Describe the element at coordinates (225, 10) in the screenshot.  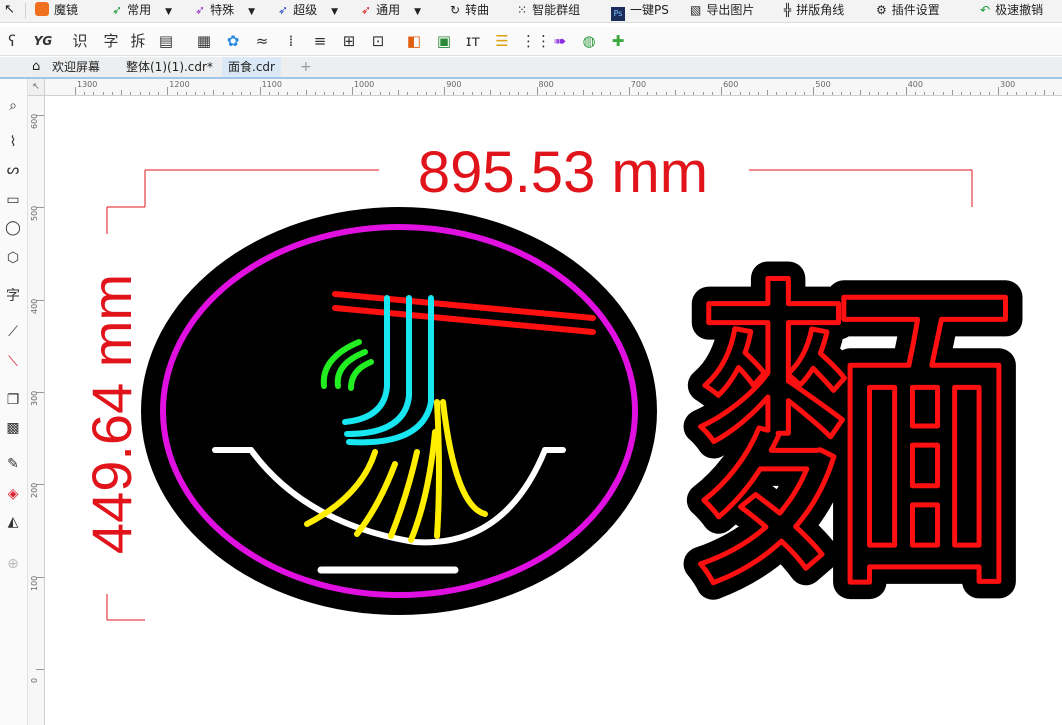
I see `menu-item-teshu: ➶ 特殊 ▼` at that location.